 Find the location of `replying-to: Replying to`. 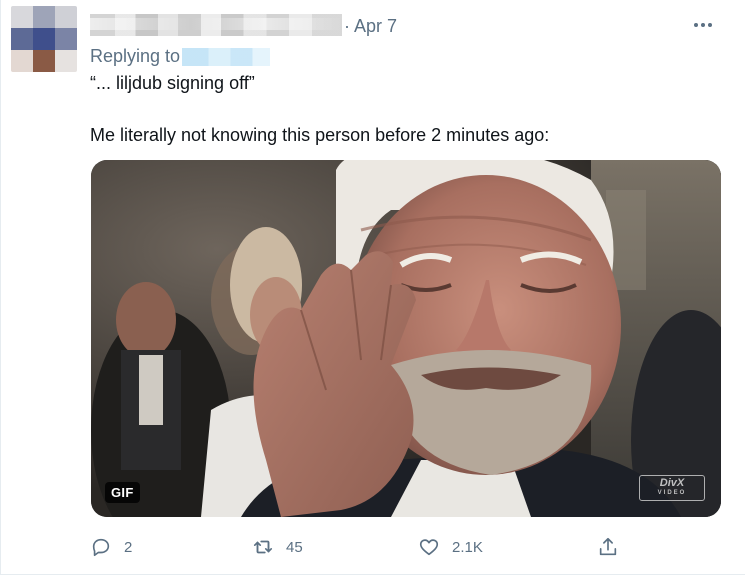

replying-to: Replying to is located at coordinates (180, 56).